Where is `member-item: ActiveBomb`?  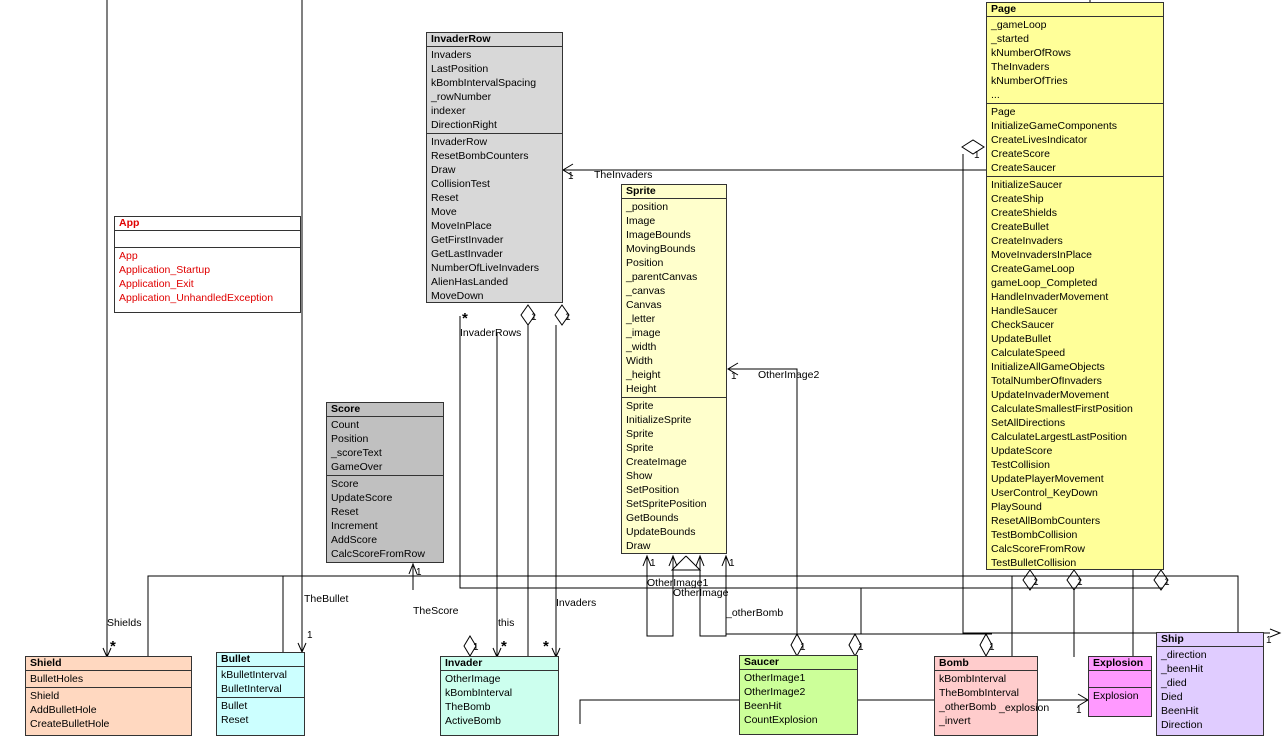
member-item: ActiveBomb is located at coordinates (473, 721).